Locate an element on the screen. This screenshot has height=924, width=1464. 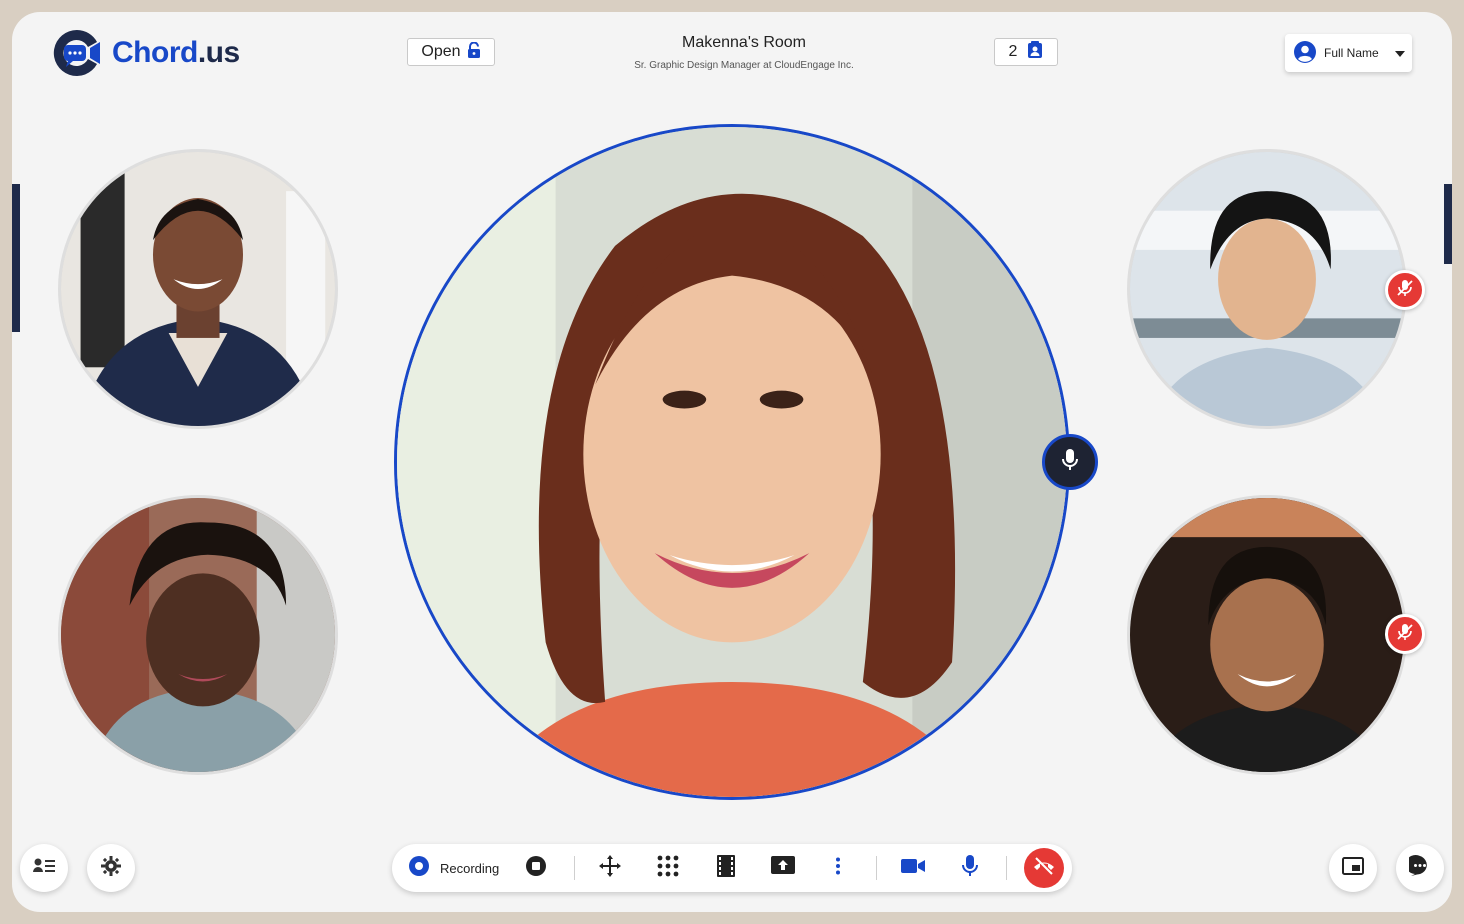
move-button is located at coordinates (610, 868).